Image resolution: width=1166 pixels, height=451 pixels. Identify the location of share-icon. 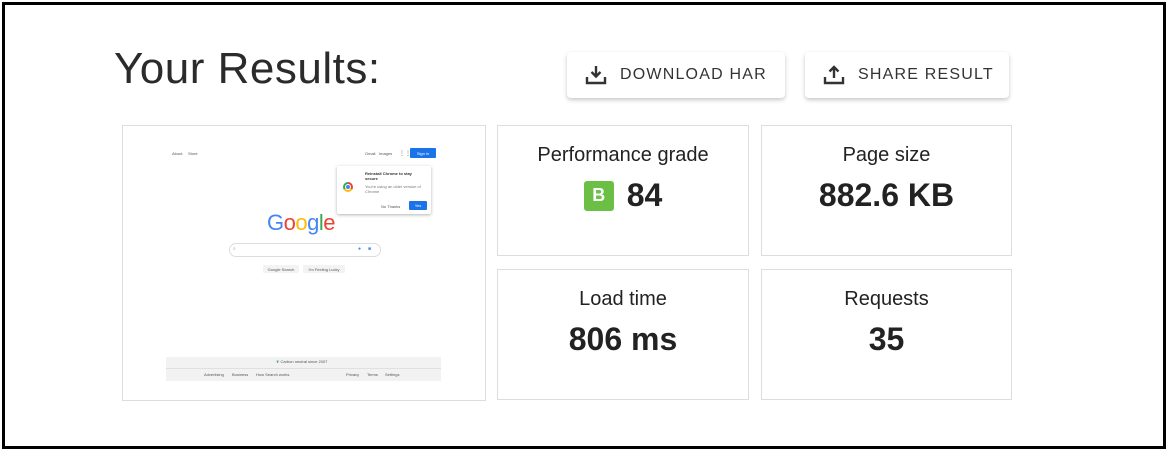
(834, 75).